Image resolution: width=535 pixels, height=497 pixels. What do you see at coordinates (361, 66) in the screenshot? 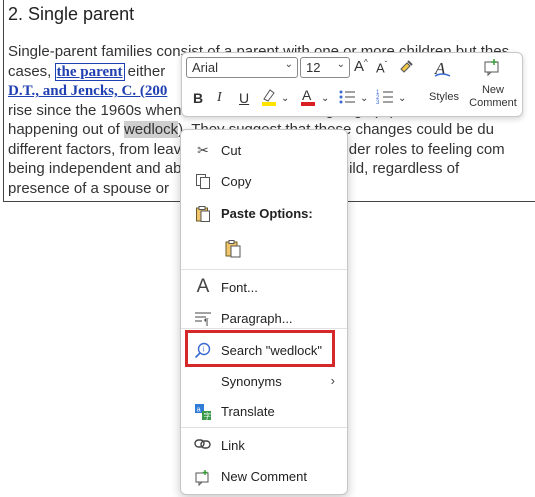
I see `grow-font-icon: A^` at bounding box center [361, 66].